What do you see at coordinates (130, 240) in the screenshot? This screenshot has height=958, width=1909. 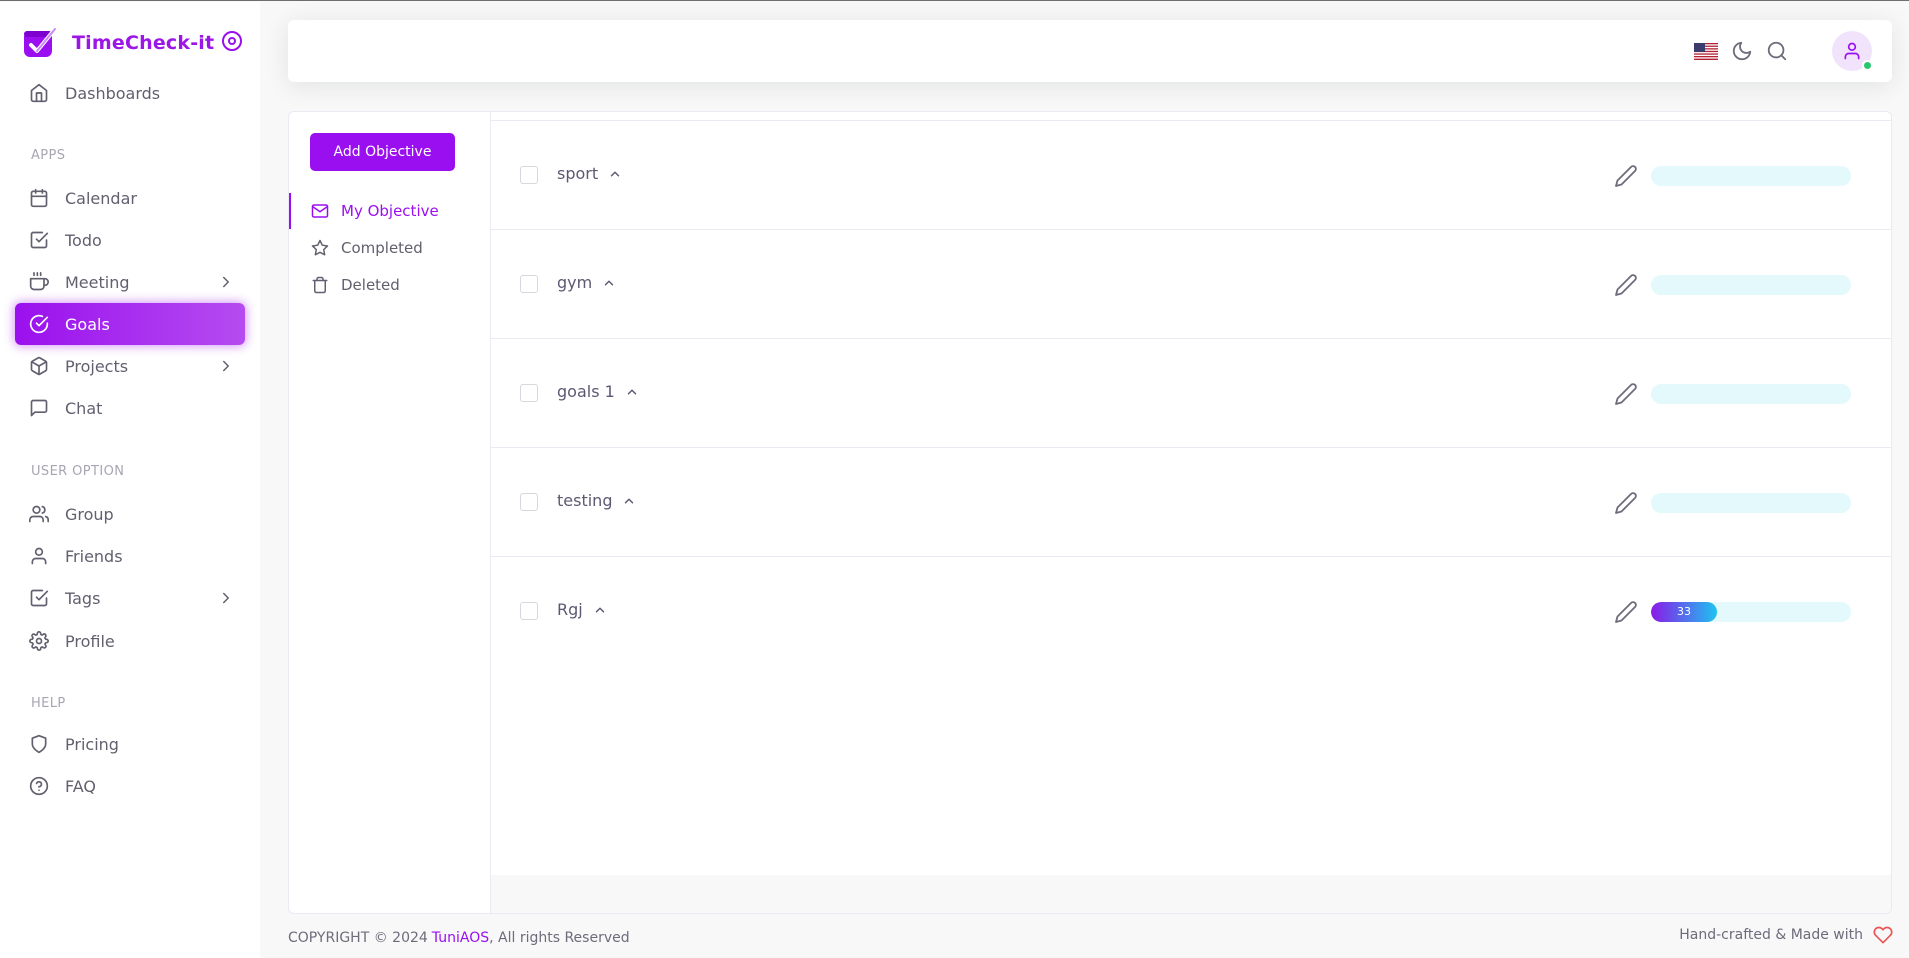 I see `sidebar-item-todo: Todo` at bounding box center [130, 240].